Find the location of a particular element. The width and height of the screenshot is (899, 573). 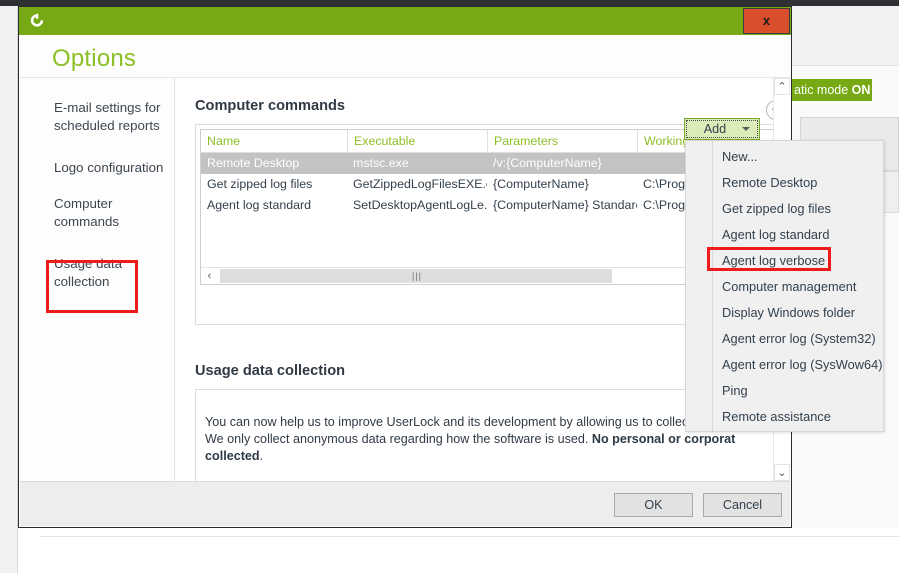

background-left-strip is located at coordinates (9, 289).